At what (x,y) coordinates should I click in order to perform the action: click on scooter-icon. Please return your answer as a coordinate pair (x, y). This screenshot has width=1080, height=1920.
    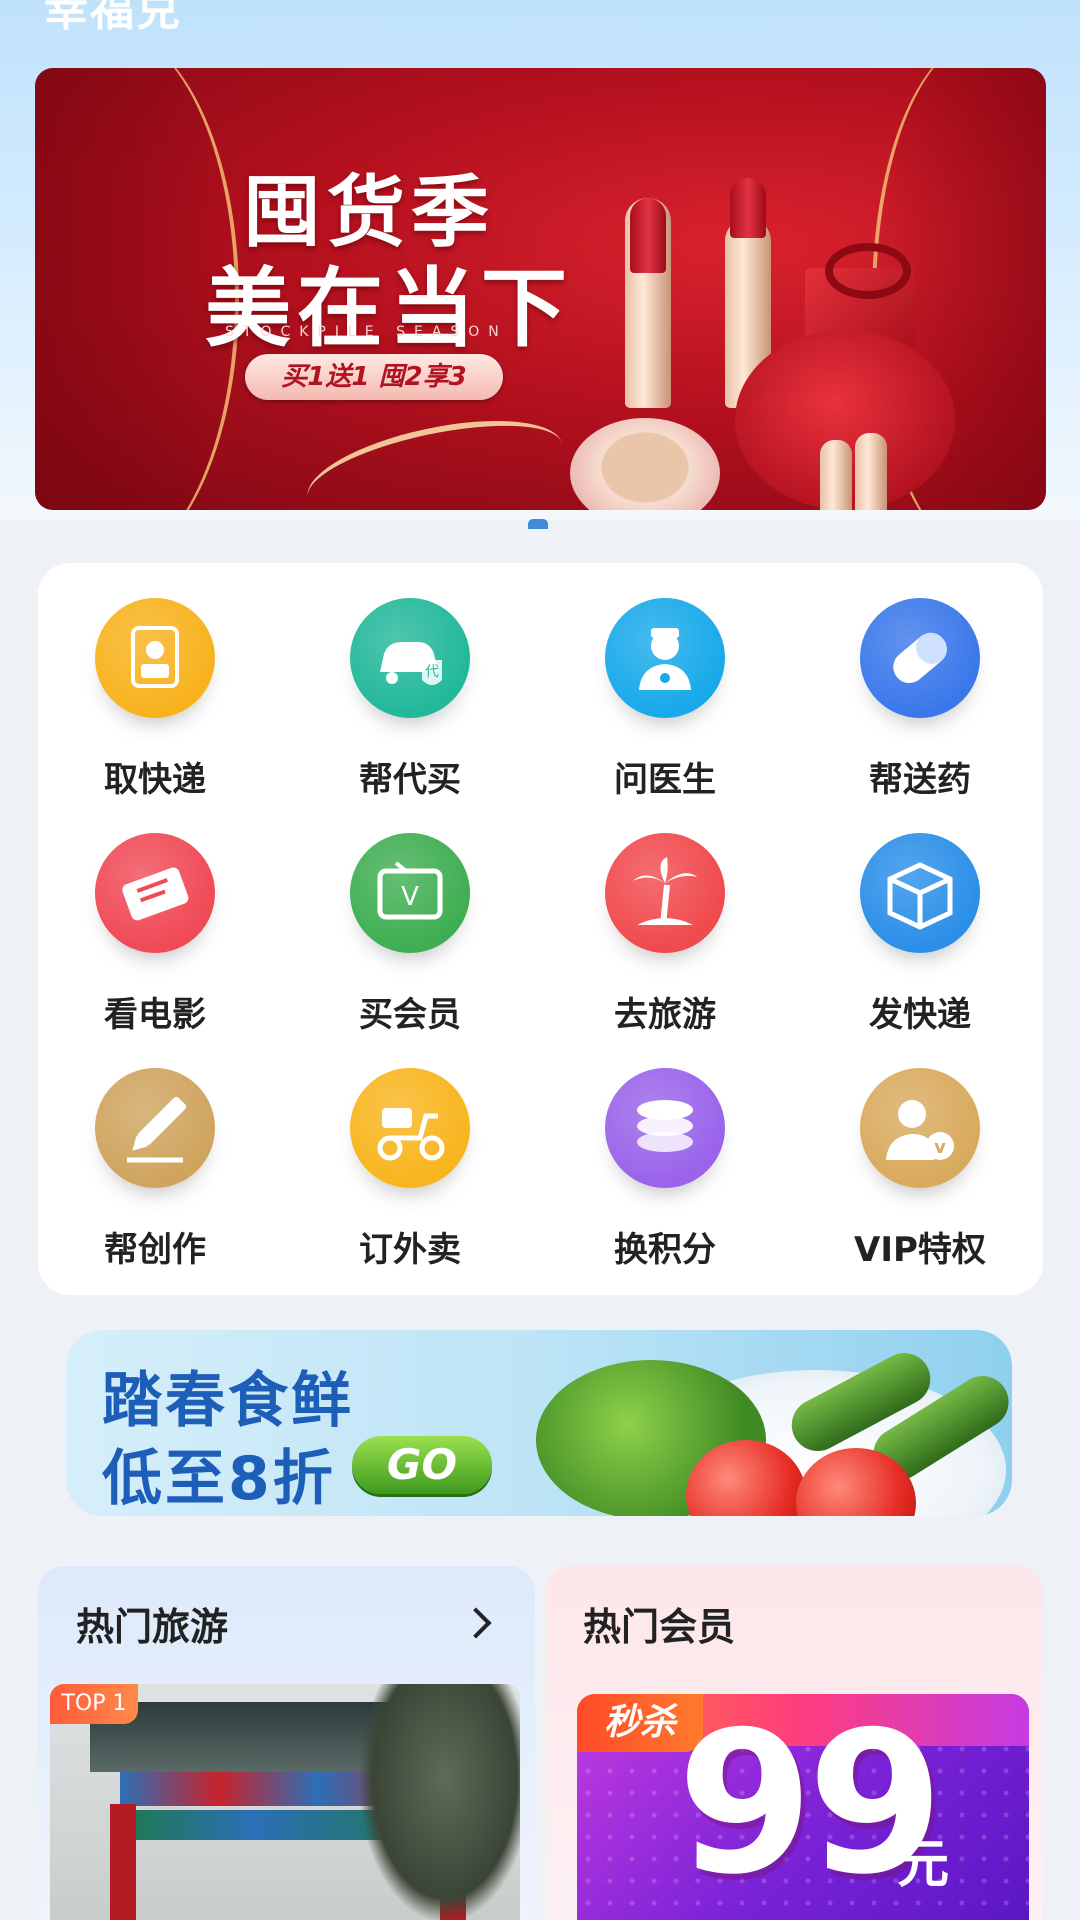
    Looking at the image, I should click on (410, 1128).